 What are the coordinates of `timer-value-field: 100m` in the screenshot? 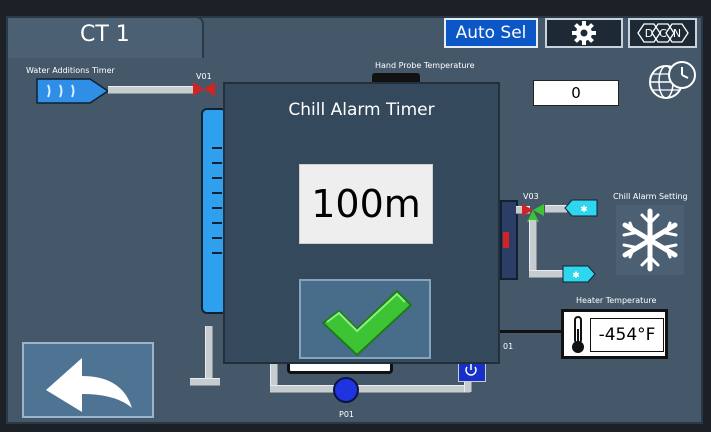 It's located at (366, 204).